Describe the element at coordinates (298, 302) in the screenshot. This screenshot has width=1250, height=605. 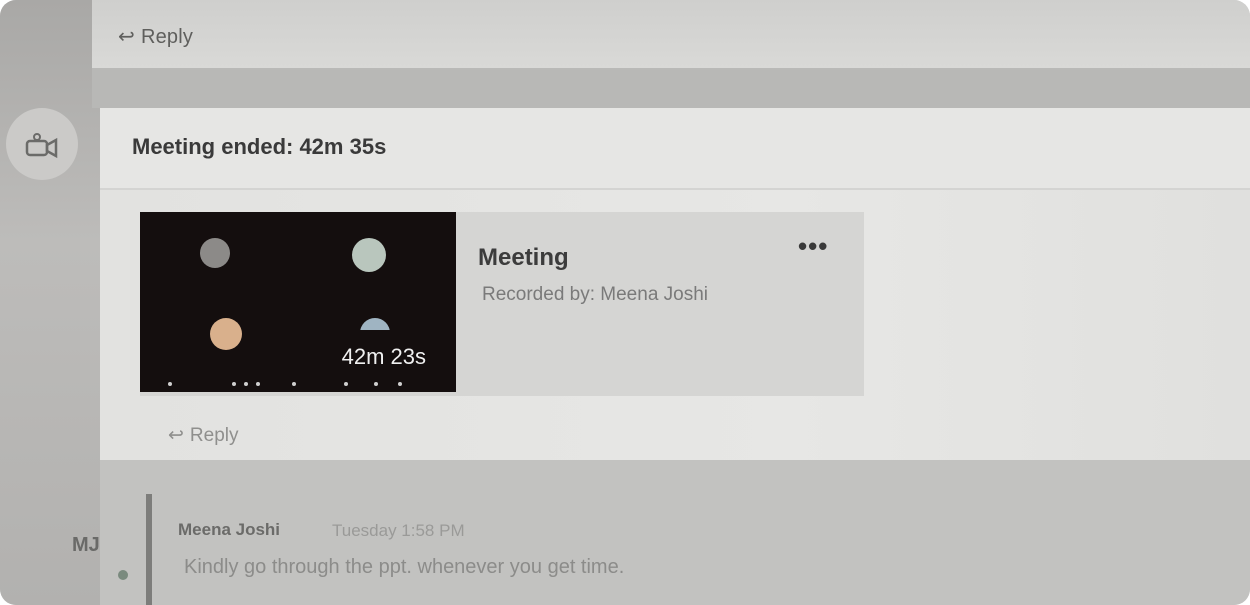
I see `recording-thumbnail: 42m 23s` at that location.